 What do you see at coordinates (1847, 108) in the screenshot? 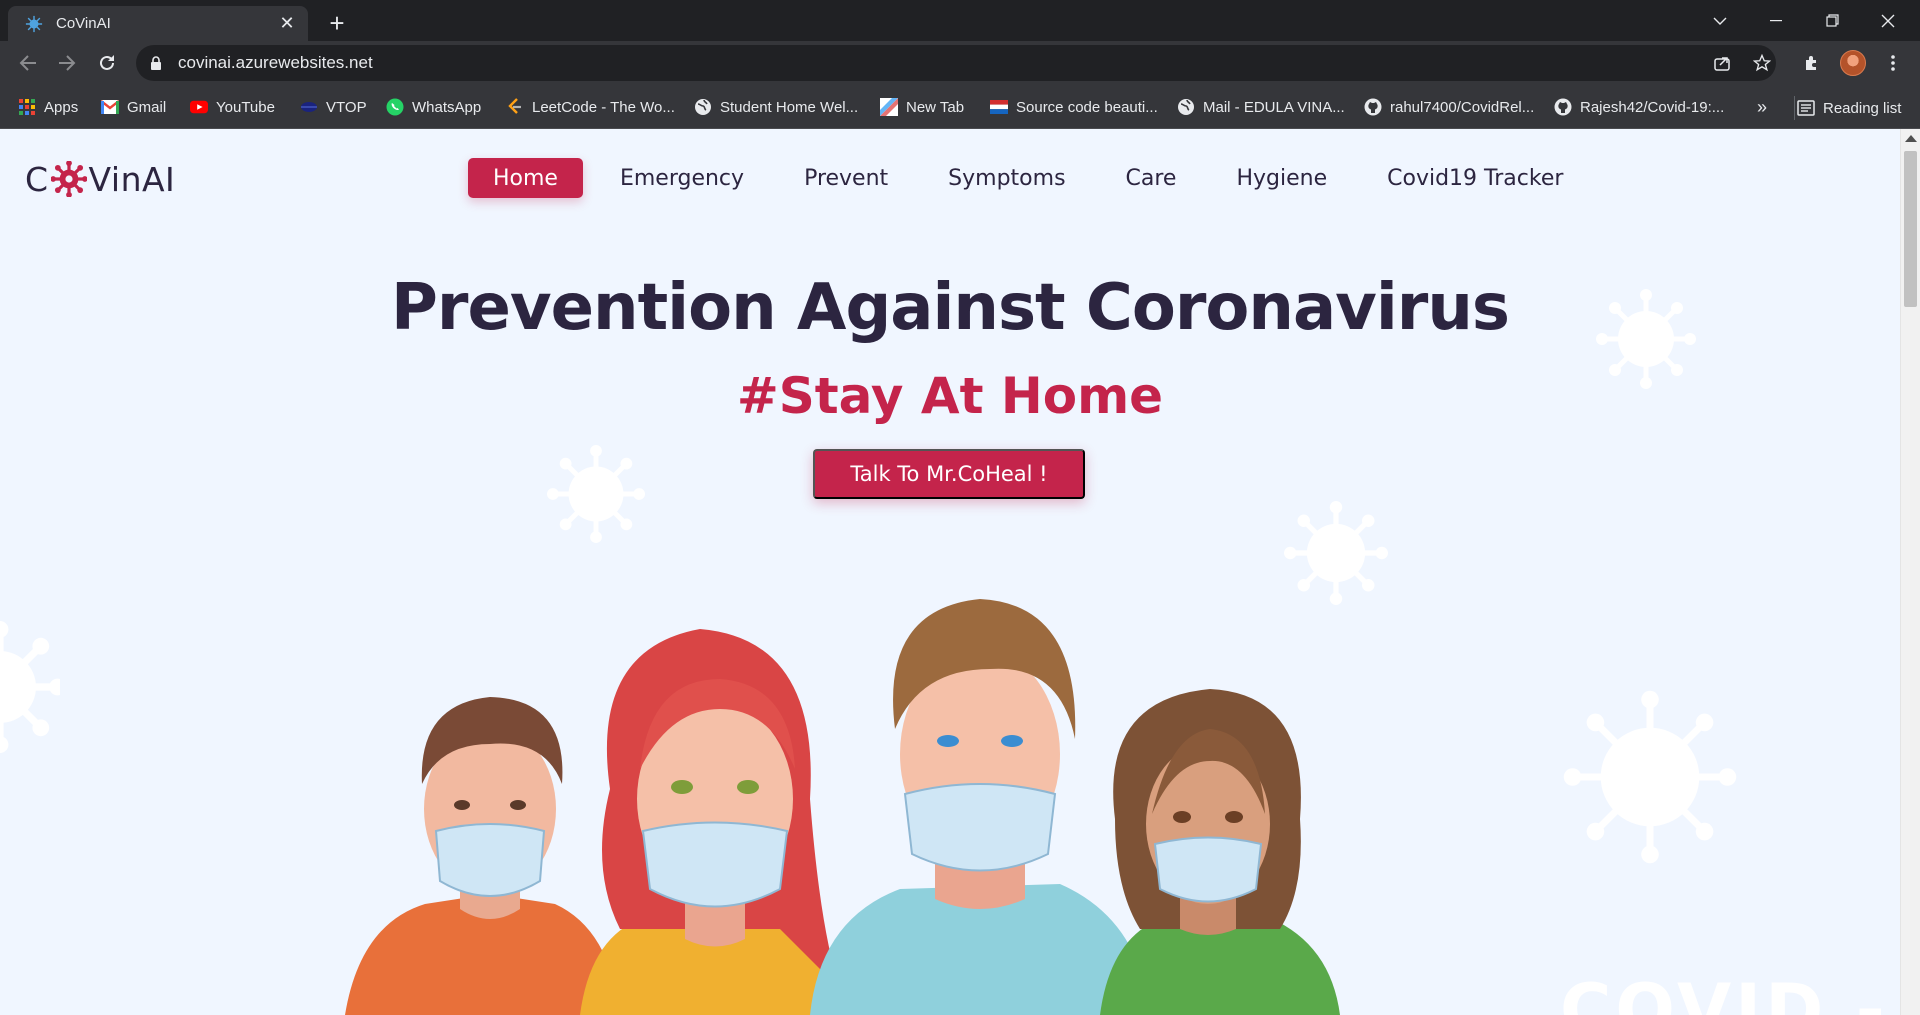
I see `reading-list-button: Reading list` at bounding box center [1847, 108].